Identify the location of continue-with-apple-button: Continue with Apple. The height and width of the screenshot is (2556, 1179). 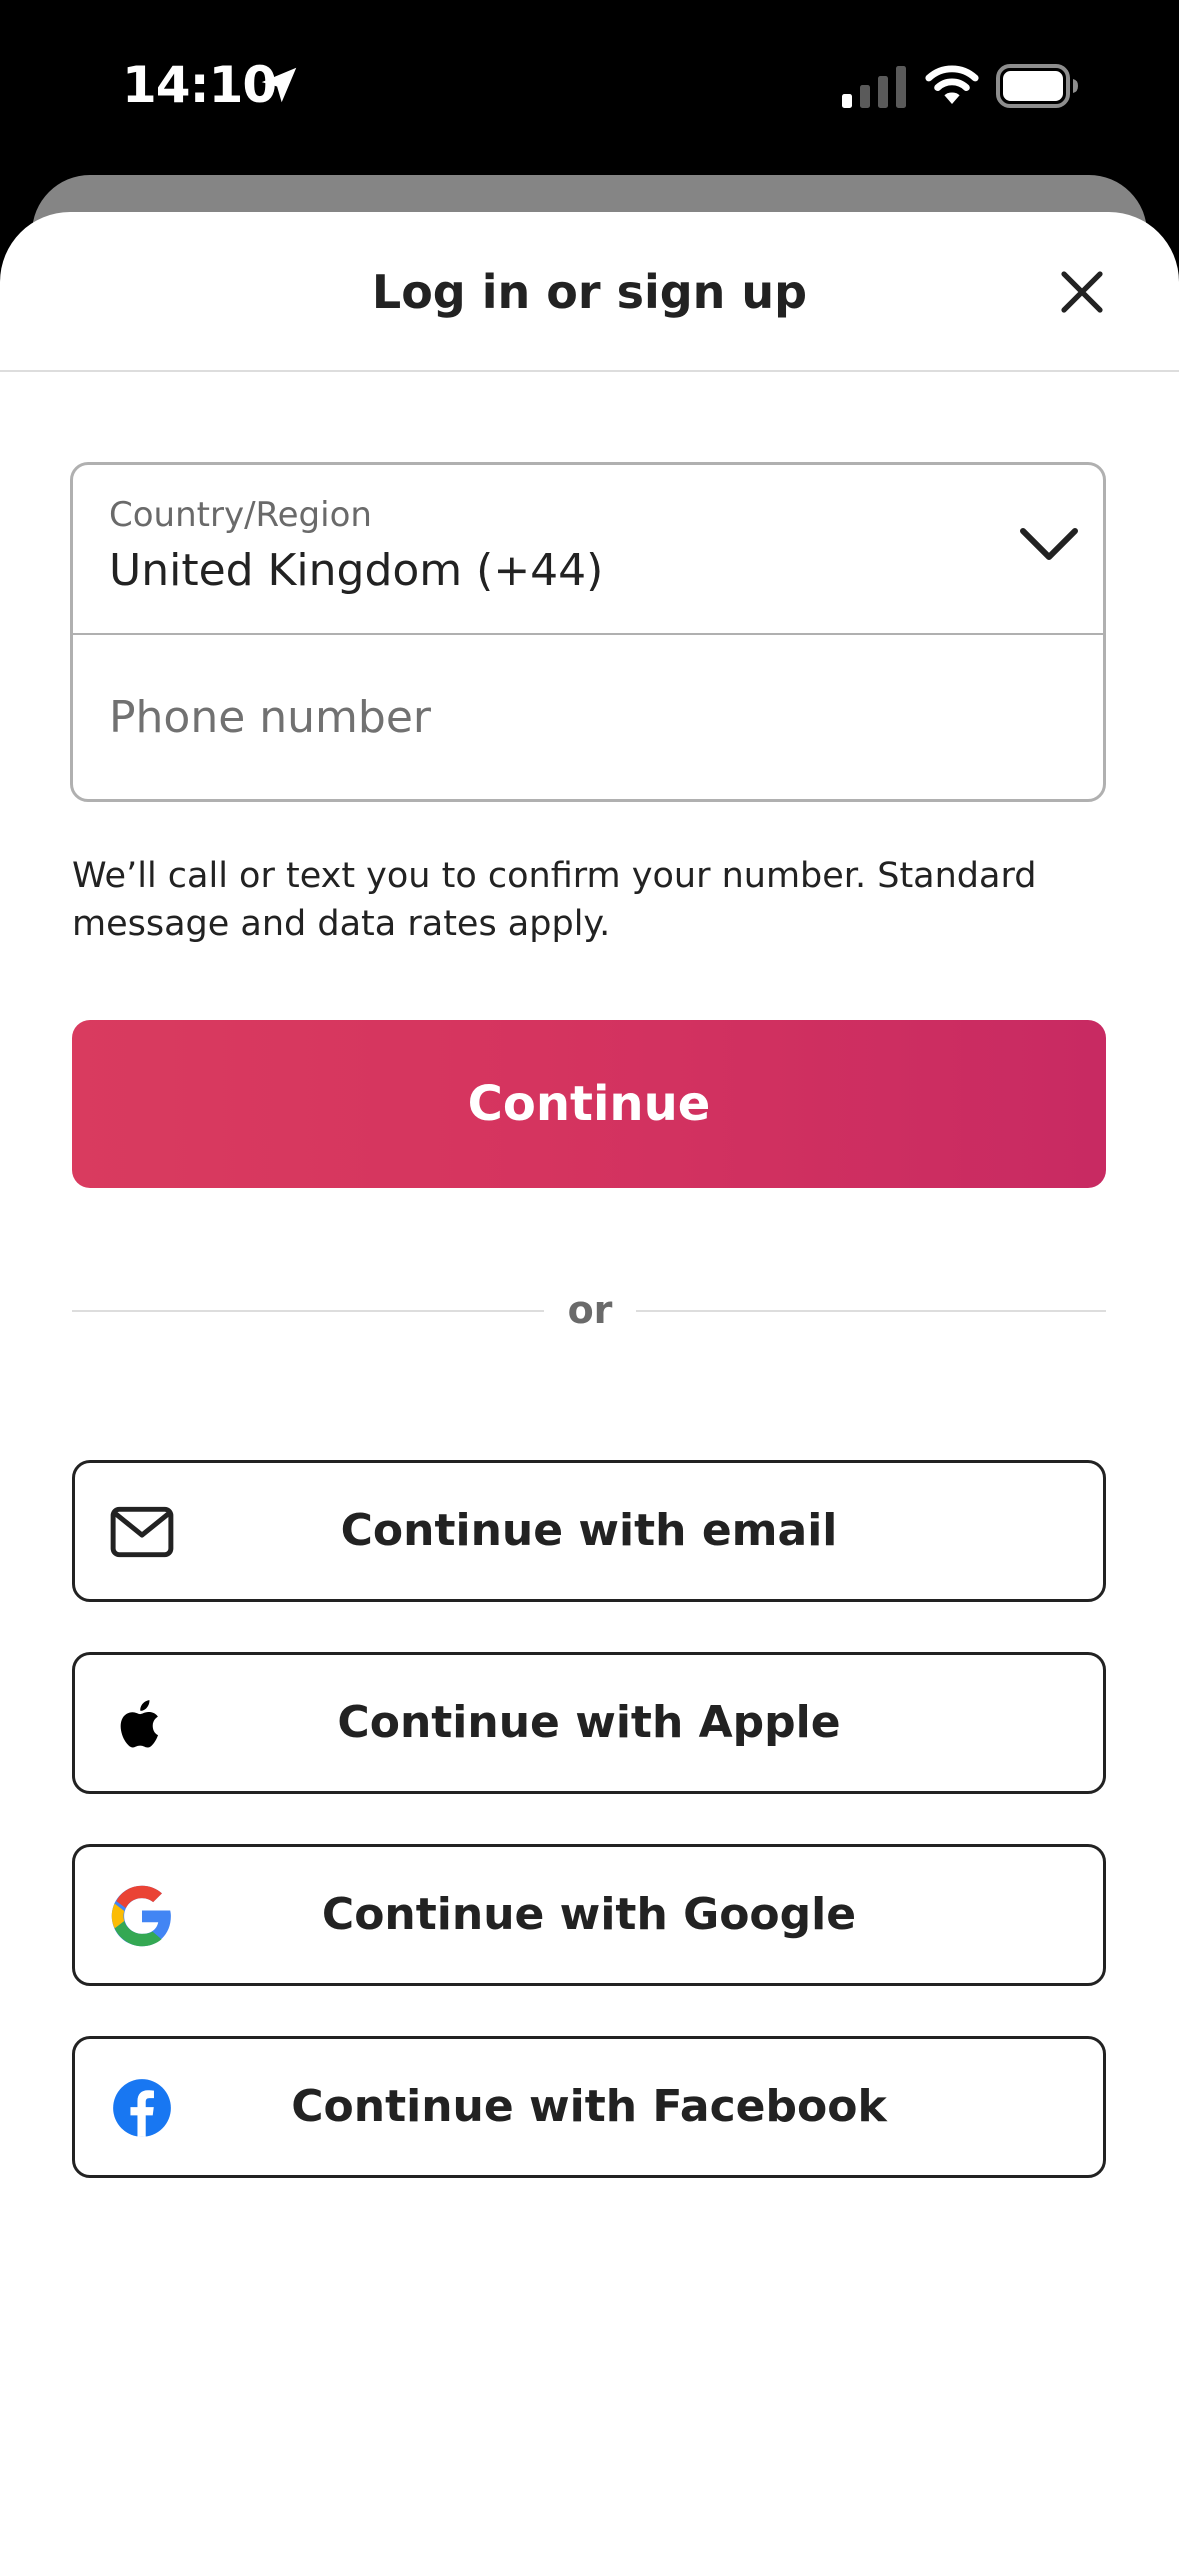
(589, 1723).